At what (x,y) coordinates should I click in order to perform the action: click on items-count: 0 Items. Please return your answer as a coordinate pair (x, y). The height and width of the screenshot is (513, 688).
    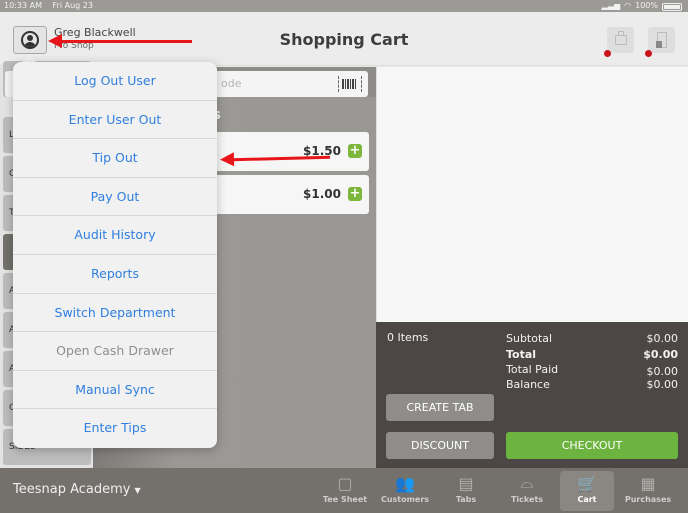
    Looking at the image, I should click on (408, 337).